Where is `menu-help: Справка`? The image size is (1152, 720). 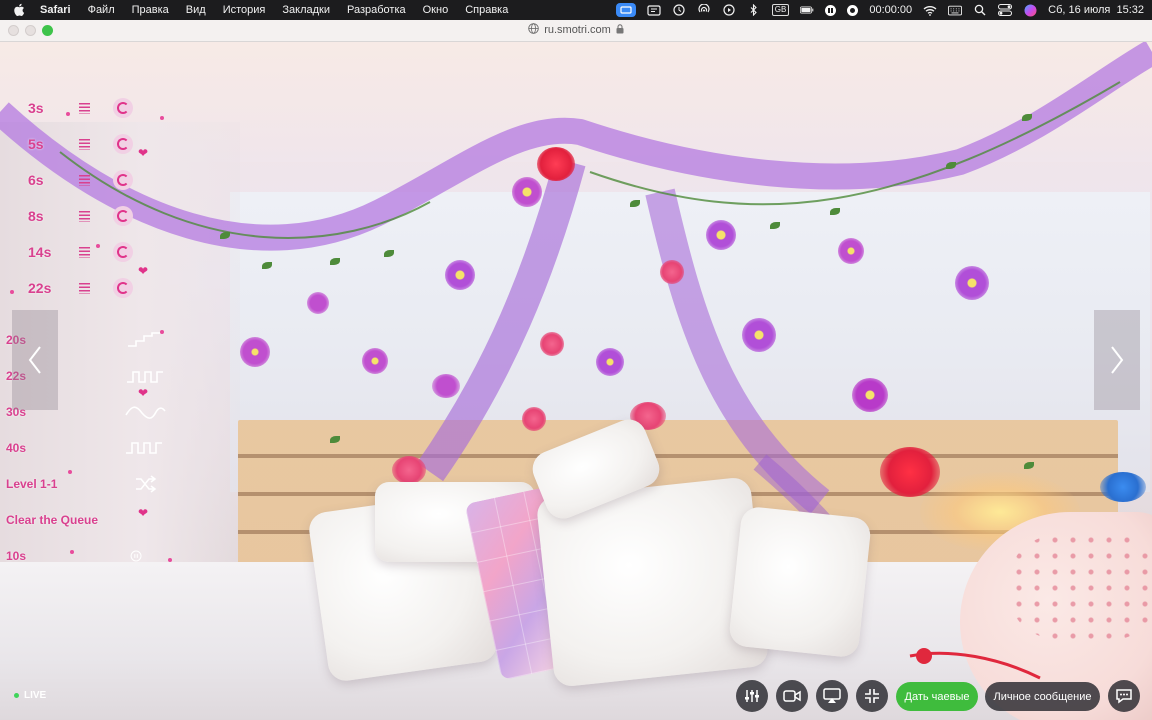
menu-help: Справка is located at coordinates (486, 10).